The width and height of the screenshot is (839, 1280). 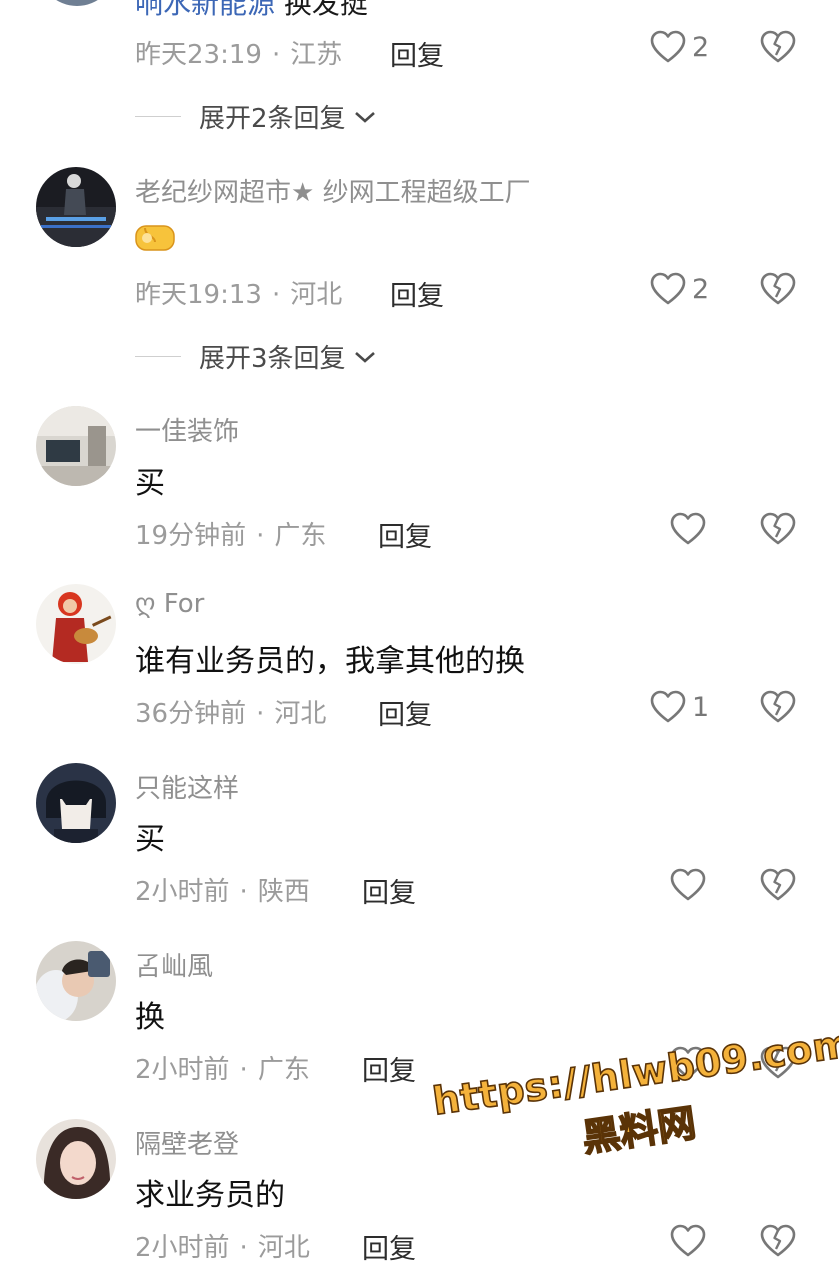 I want to click on comment-time: 昨天19:13, so click(x=198, y=295).